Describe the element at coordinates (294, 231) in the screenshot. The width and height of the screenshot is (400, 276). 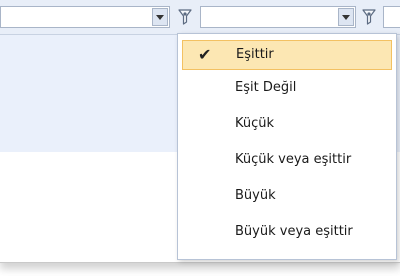
I see `menu-item-label: Büyük veya eşittir` at that location.